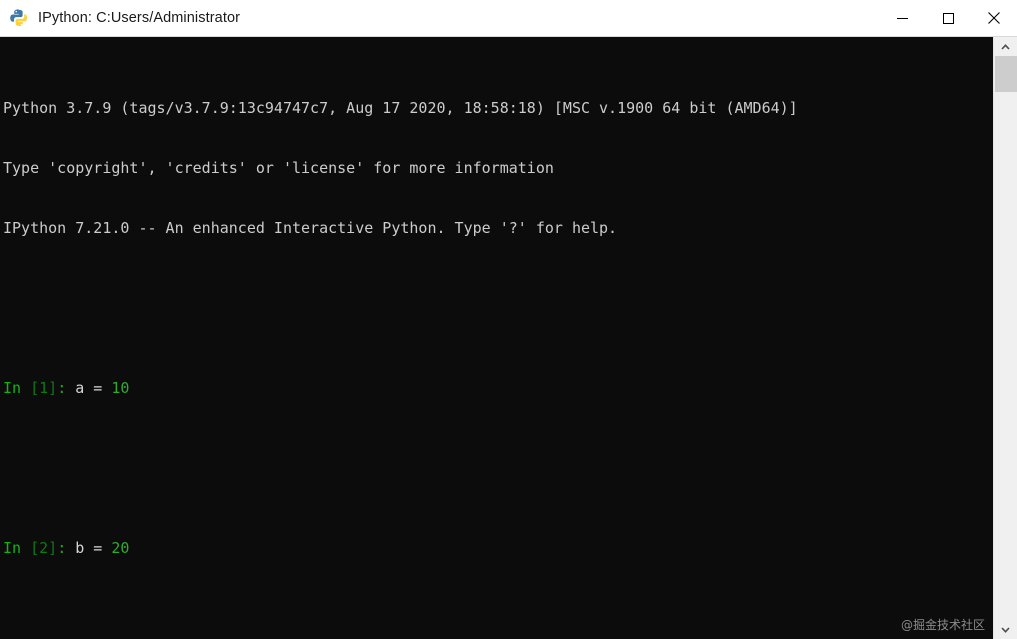 The height and width of the screenshot is (639, 1017). I want to click on code-literal: 10, so click(120, 388).